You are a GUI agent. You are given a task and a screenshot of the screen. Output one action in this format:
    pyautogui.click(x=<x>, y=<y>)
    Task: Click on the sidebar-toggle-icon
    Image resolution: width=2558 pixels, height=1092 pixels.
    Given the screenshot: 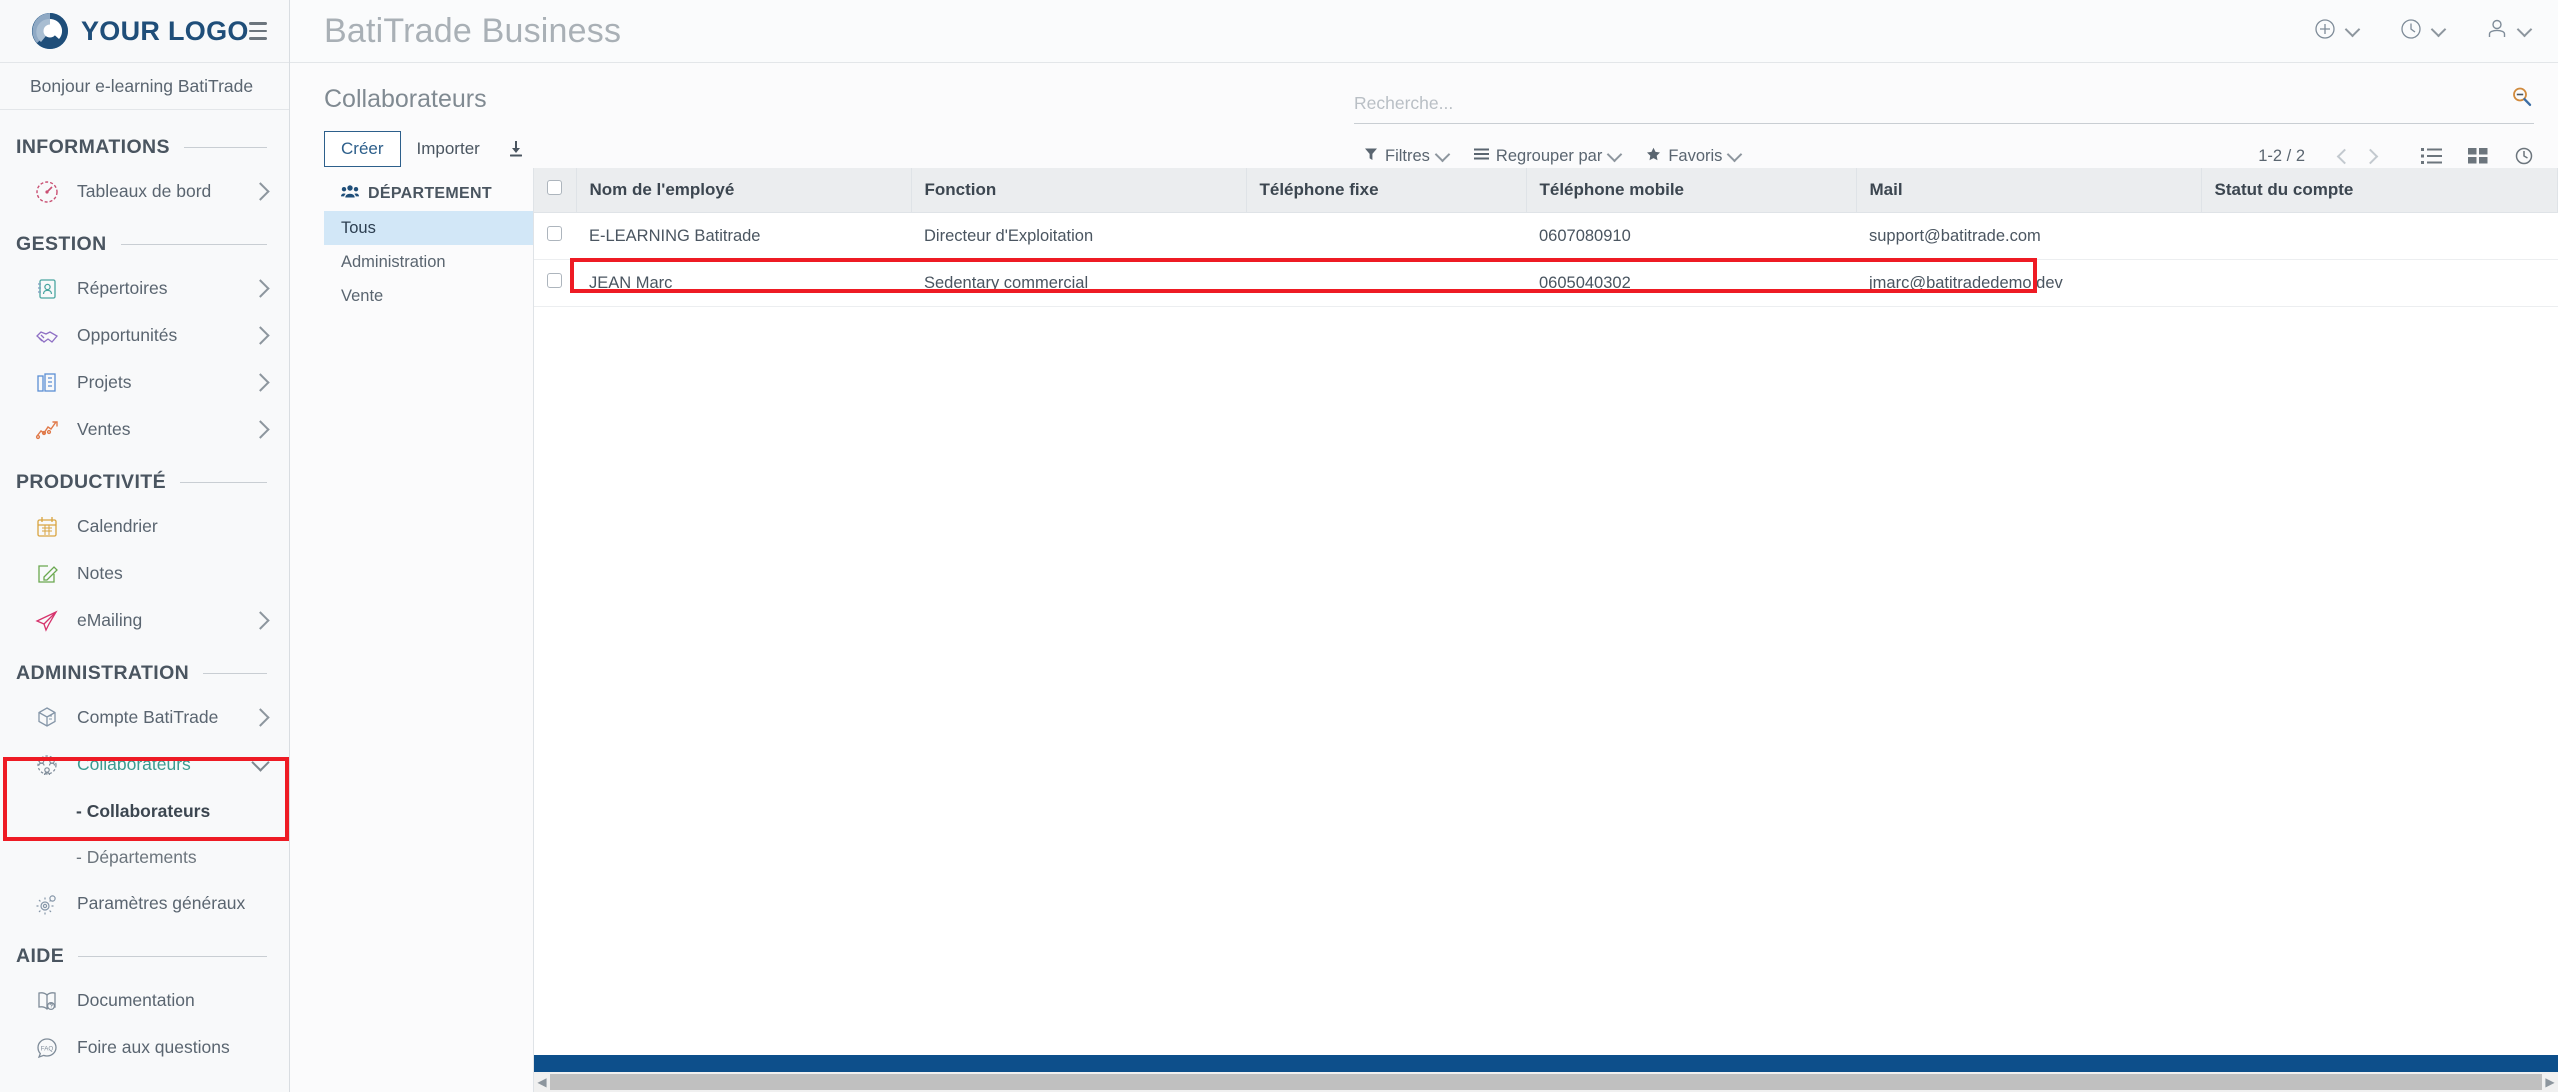 What is the action you would take?
    pyautogui.click(x=257, y=31)
    